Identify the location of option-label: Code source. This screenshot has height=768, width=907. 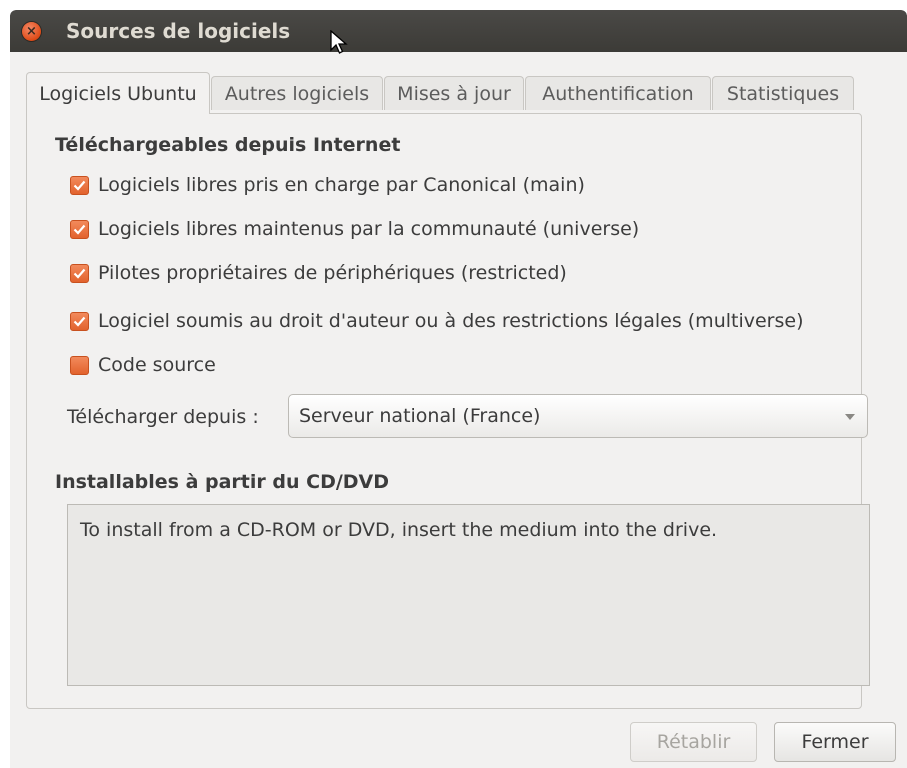
(157, 365).